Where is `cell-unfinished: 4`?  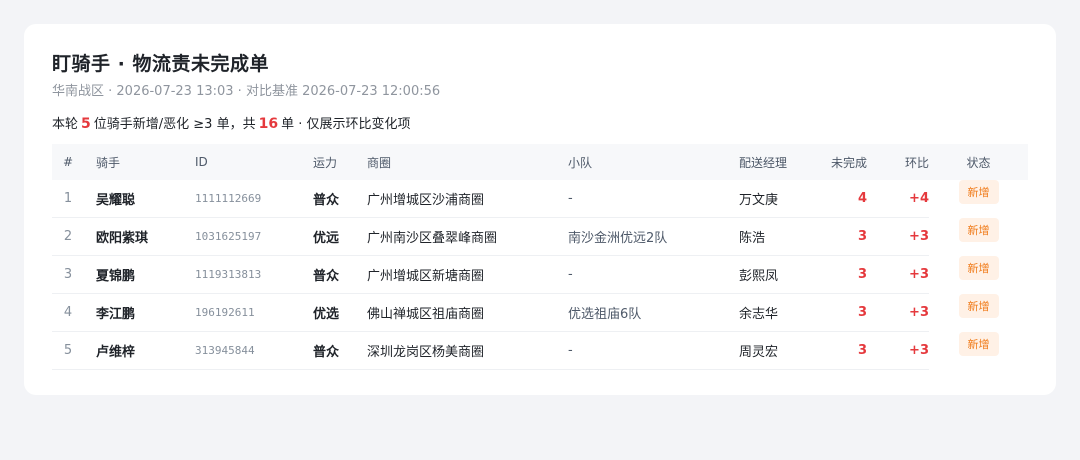 cell-unfinished: 4 is located at coordinates (845, 199).